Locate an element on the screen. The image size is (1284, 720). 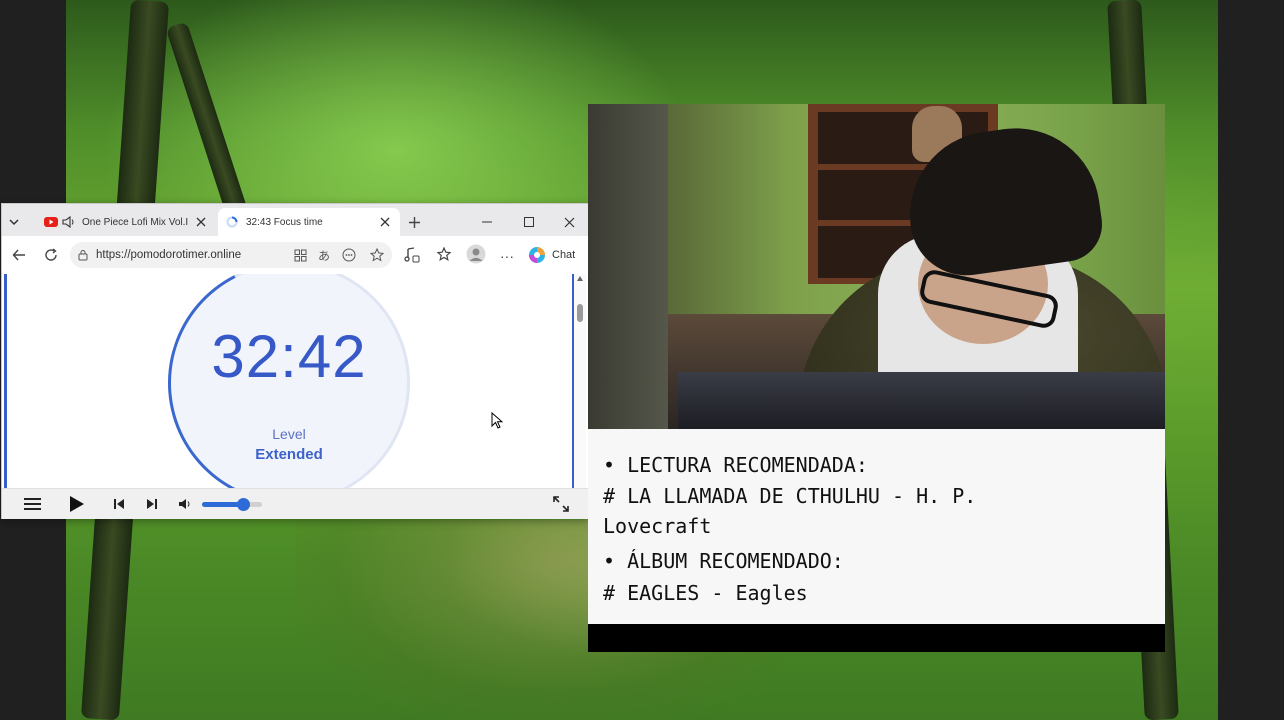
url-text: https://pomodorotimer.online is located at coordinates (169, 255).